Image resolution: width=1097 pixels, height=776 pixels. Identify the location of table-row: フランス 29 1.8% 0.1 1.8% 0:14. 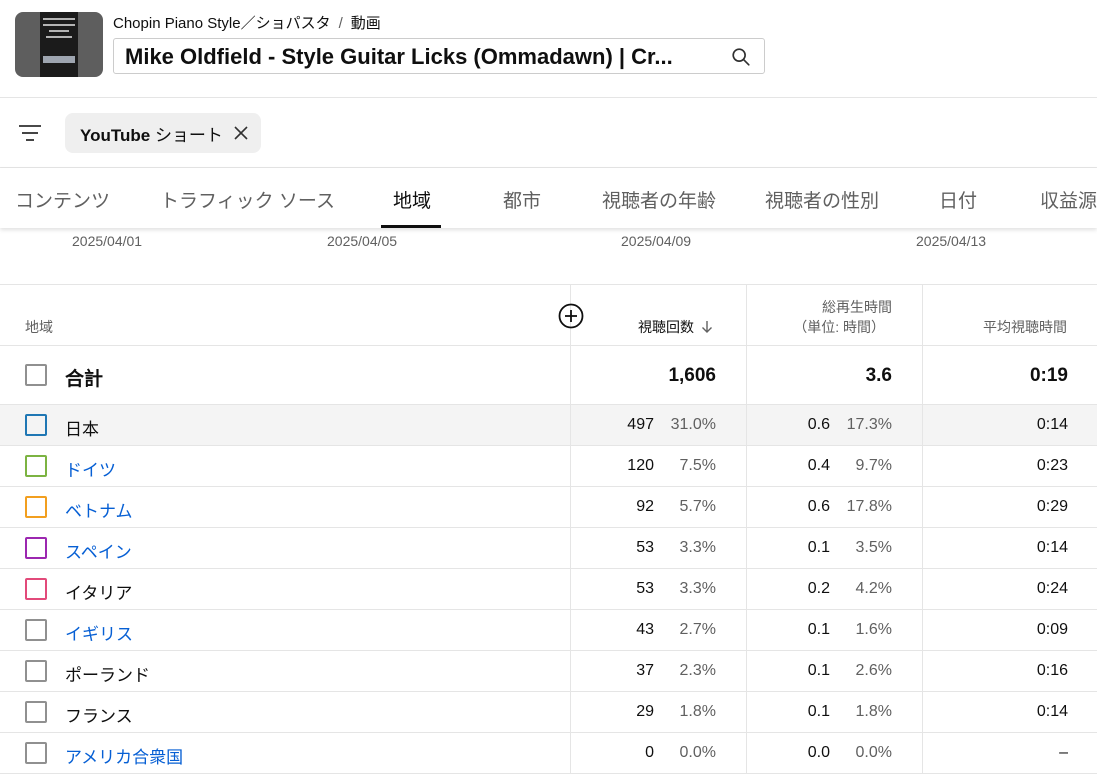
(548, 712).